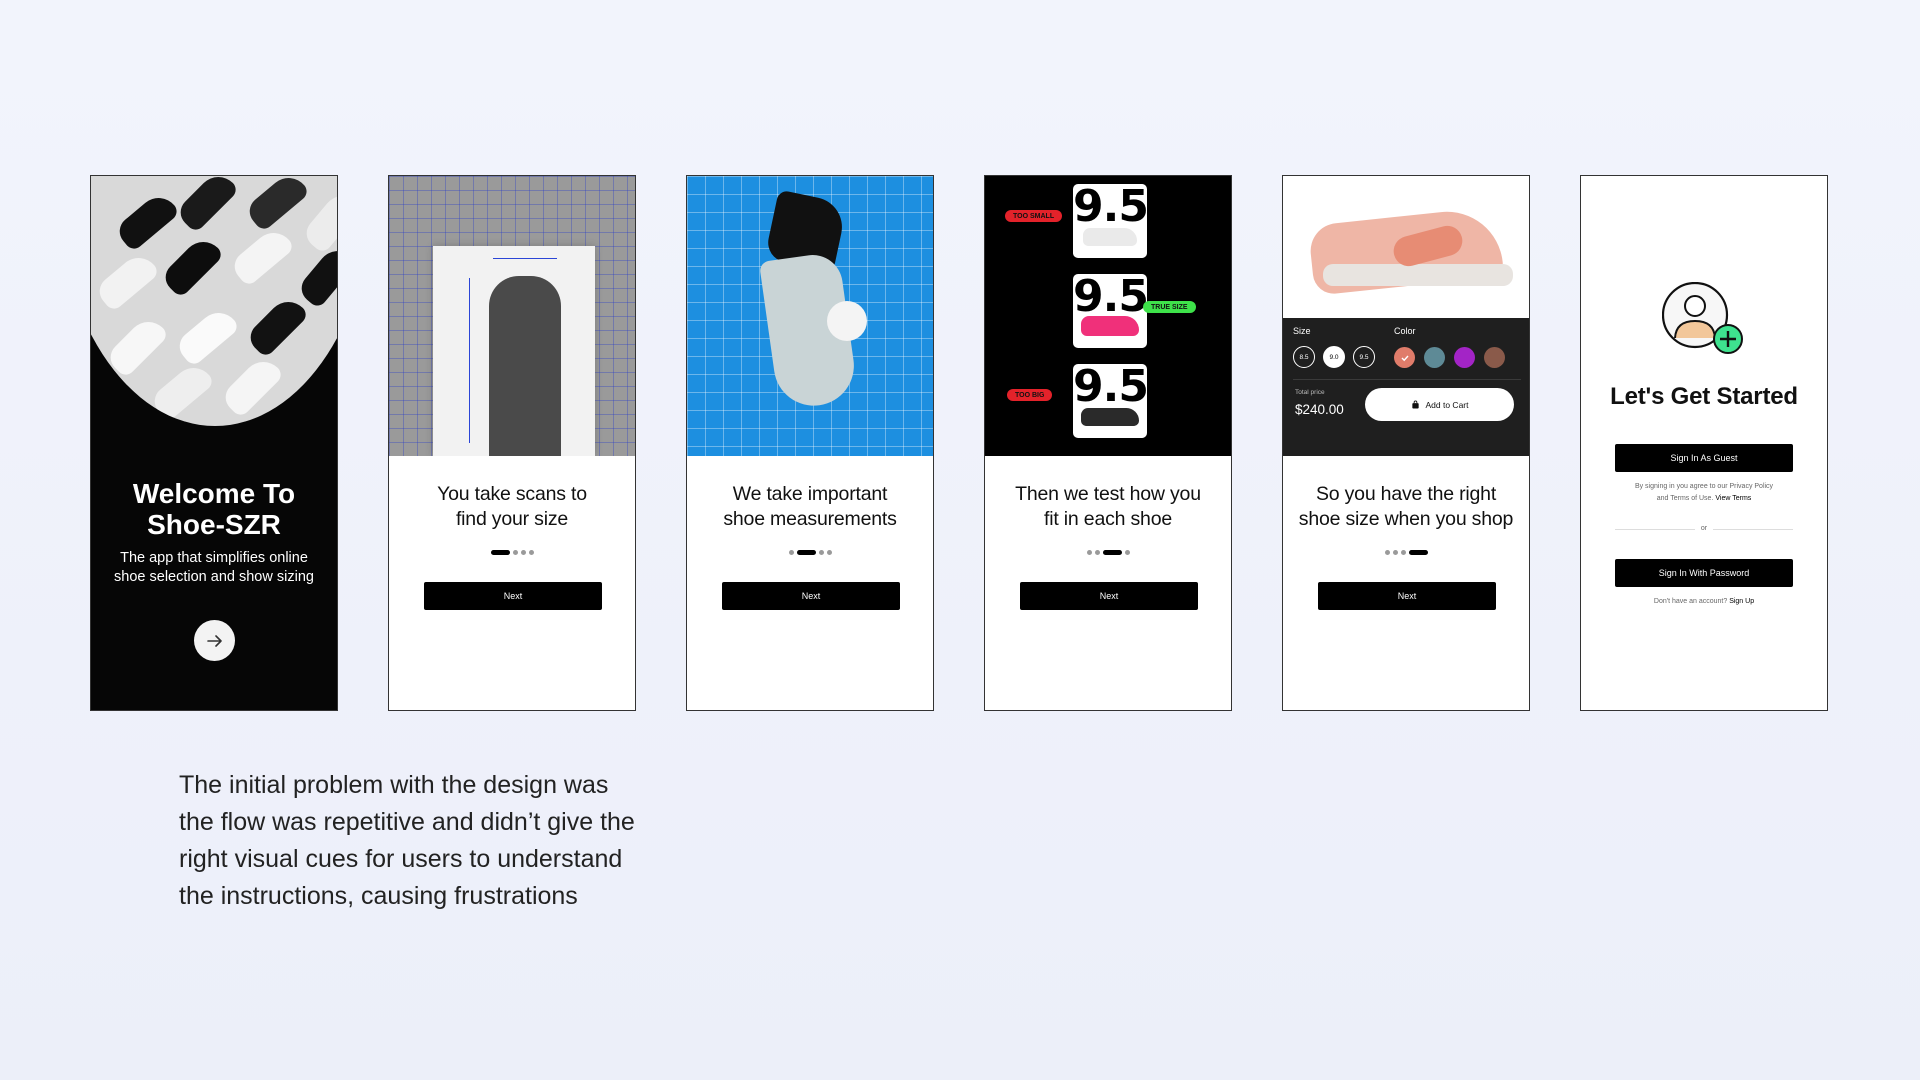 This screenshot has width=1920, height=1080. Describe the element at coordinates (512, 506) in the screenshot. I see `scan-caption: You take scans to find your size` at that location.